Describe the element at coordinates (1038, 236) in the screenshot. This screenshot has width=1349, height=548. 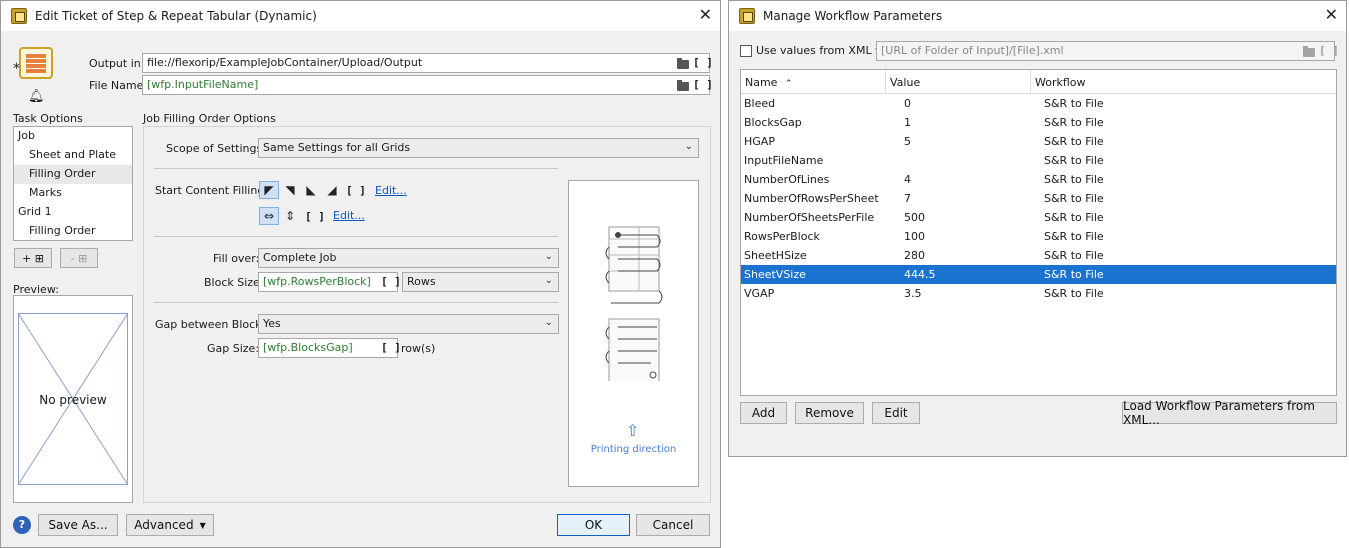
I see `table-row: RowsPerBlock 100 S&R to File` at that location.